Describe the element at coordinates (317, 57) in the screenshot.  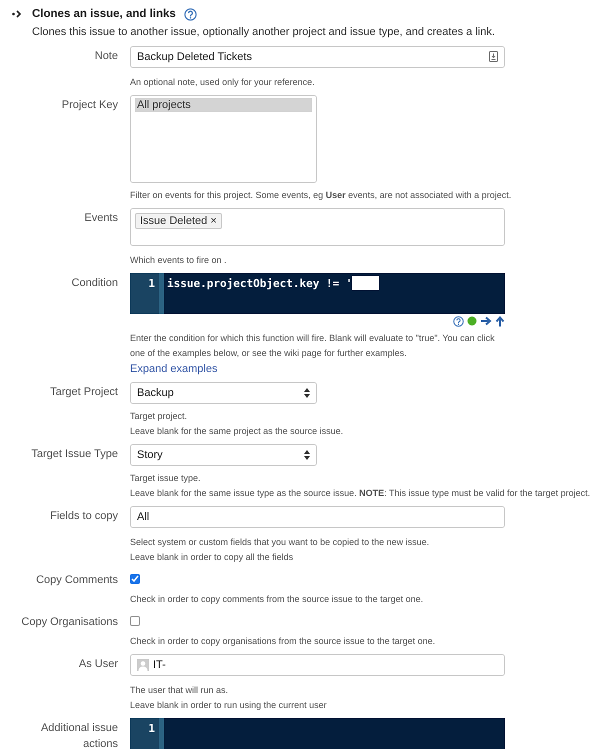
I see `text-field: Backup Deleted Tickets` at that location.